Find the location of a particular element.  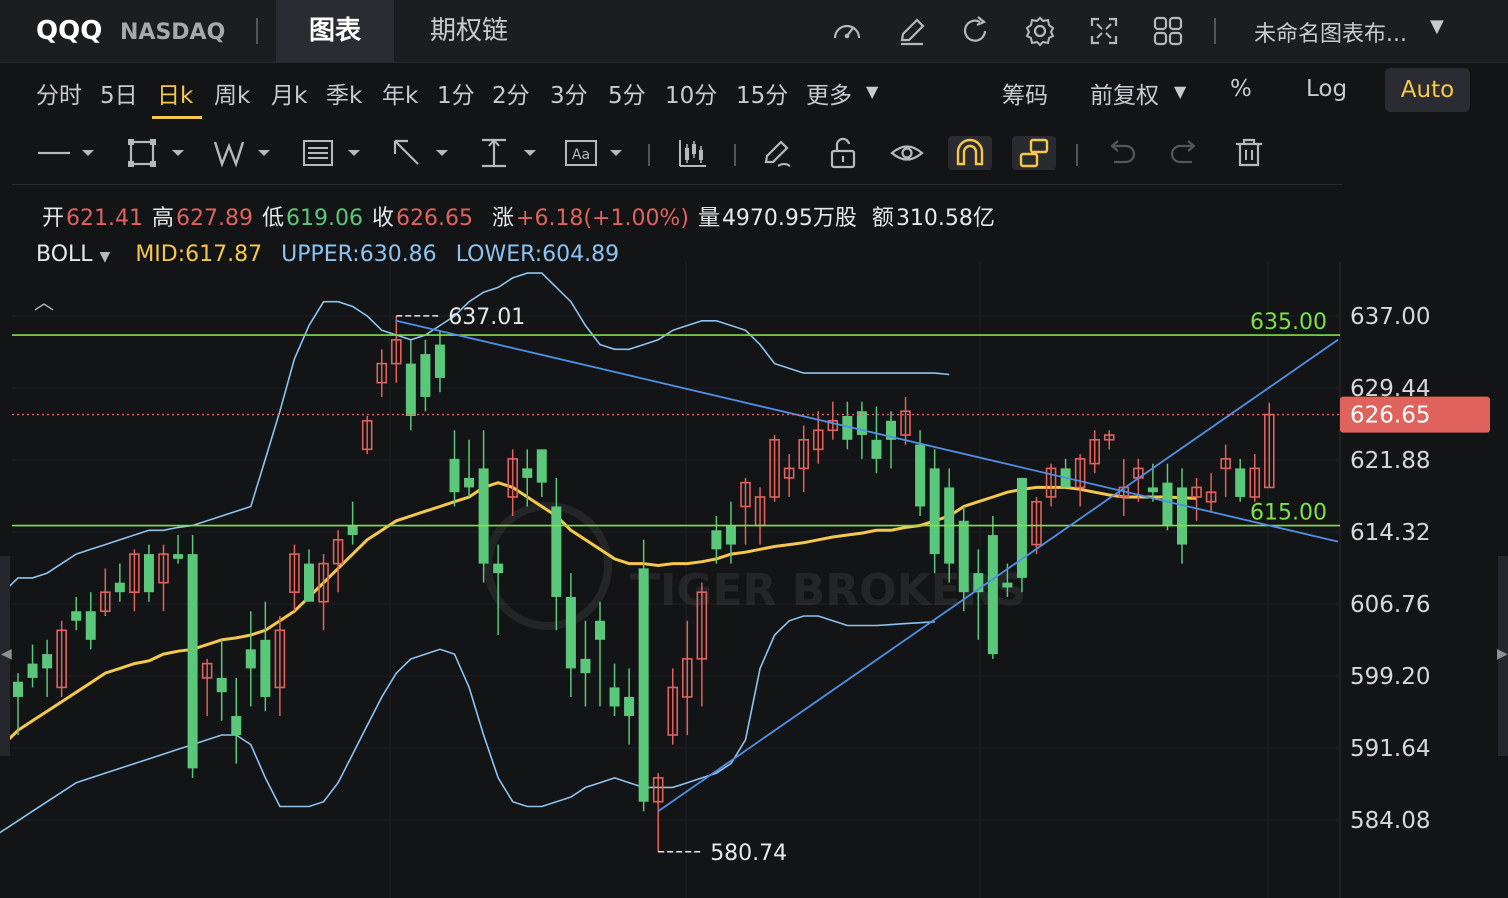

last-price-label: 626.65 is located at coordinates (1390, 416).